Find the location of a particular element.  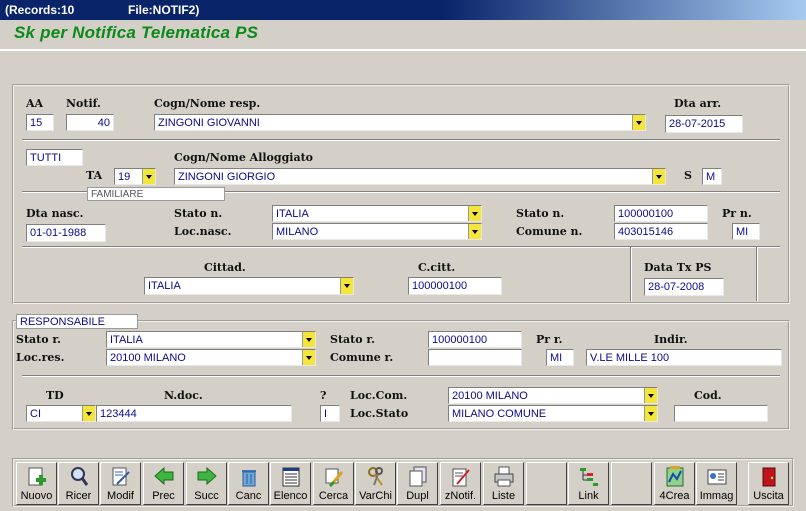

s-label: S is located at coordinates (688, 175).